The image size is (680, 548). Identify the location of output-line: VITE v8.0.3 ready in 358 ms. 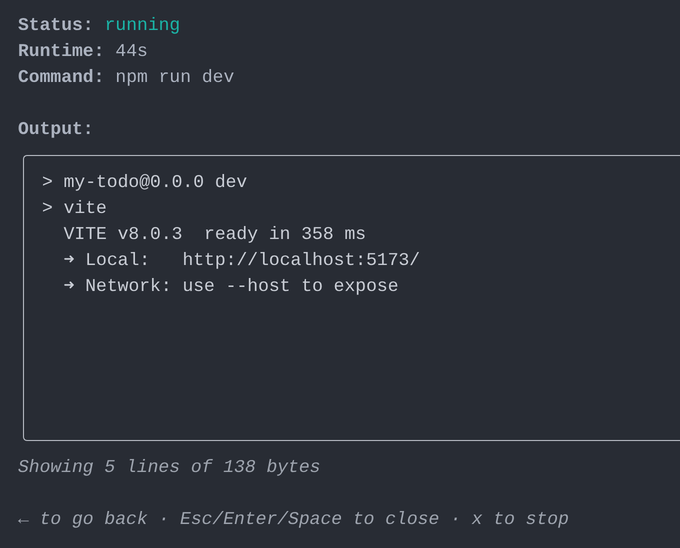
(215, 235).